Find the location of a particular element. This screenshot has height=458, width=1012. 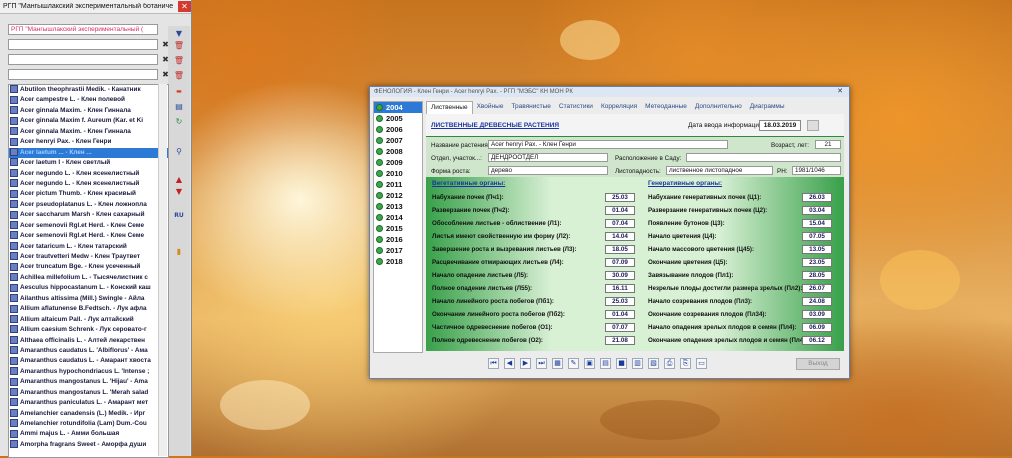

year-item: 2006 is located at coordinates (398, 129).